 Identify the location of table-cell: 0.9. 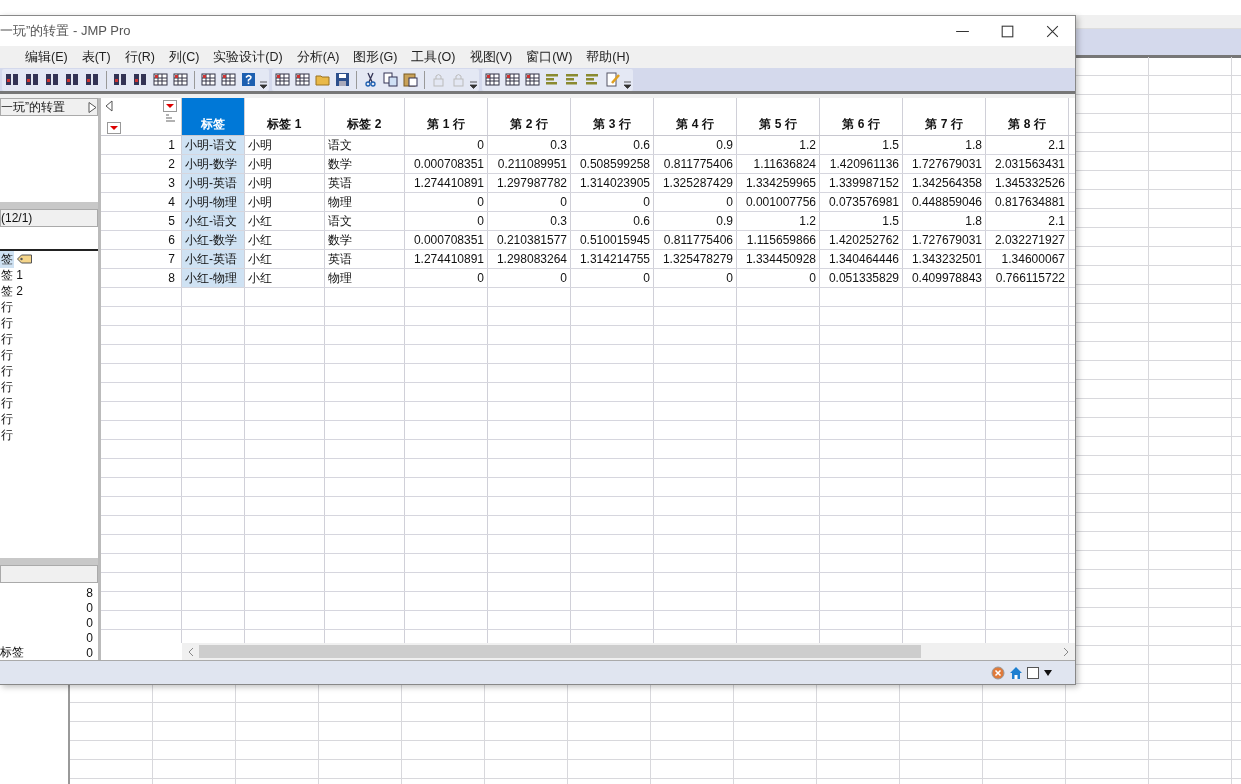
(695, 221).